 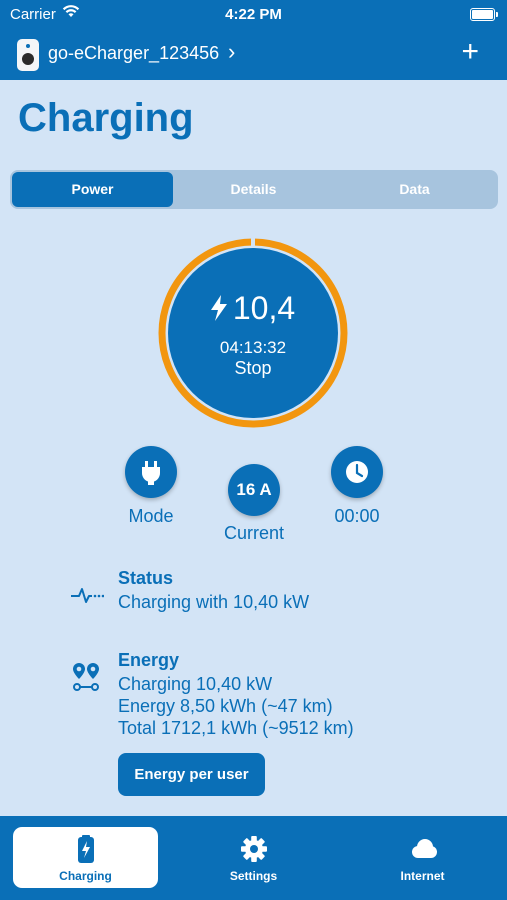 I want to click on timer-button, so click(x=357, y=472).